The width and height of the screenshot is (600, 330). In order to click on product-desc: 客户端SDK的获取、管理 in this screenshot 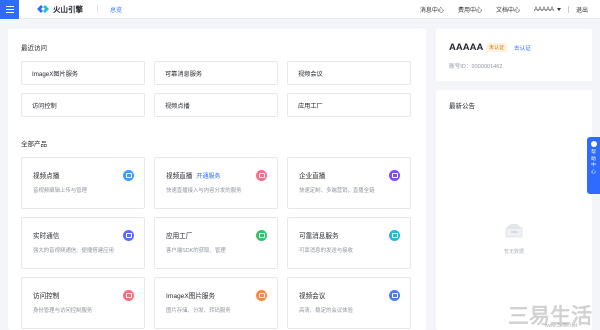, I will do `click(196, 251)`.